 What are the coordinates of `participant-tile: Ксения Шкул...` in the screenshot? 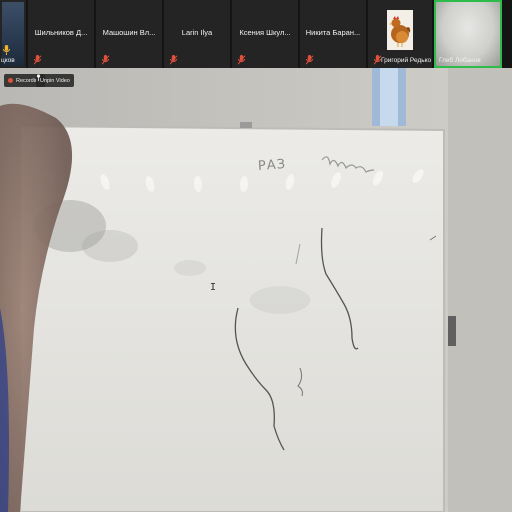 It's located at (265, 34).